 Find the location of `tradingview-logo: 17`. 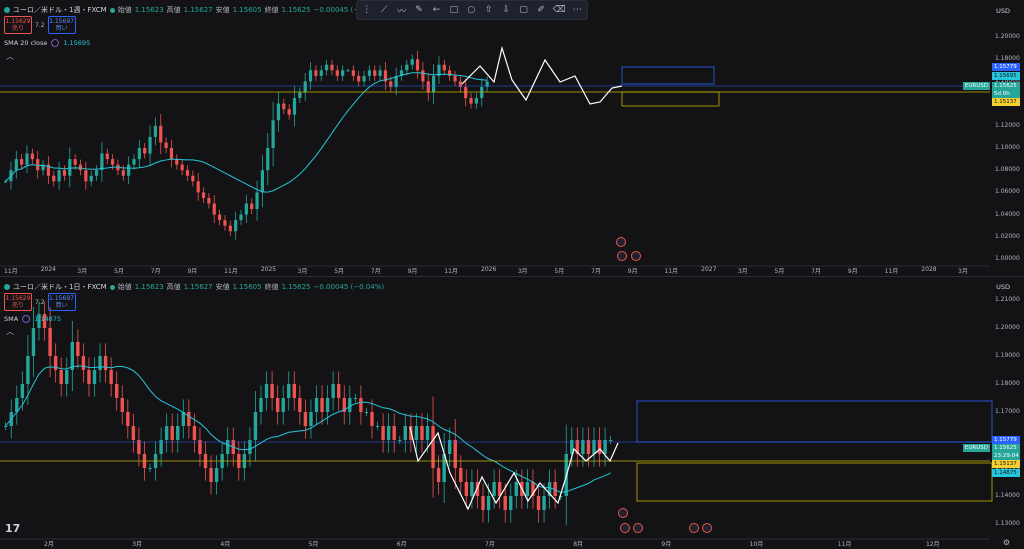

tradingview-logo: 17 is located at coordinates (12, 528).